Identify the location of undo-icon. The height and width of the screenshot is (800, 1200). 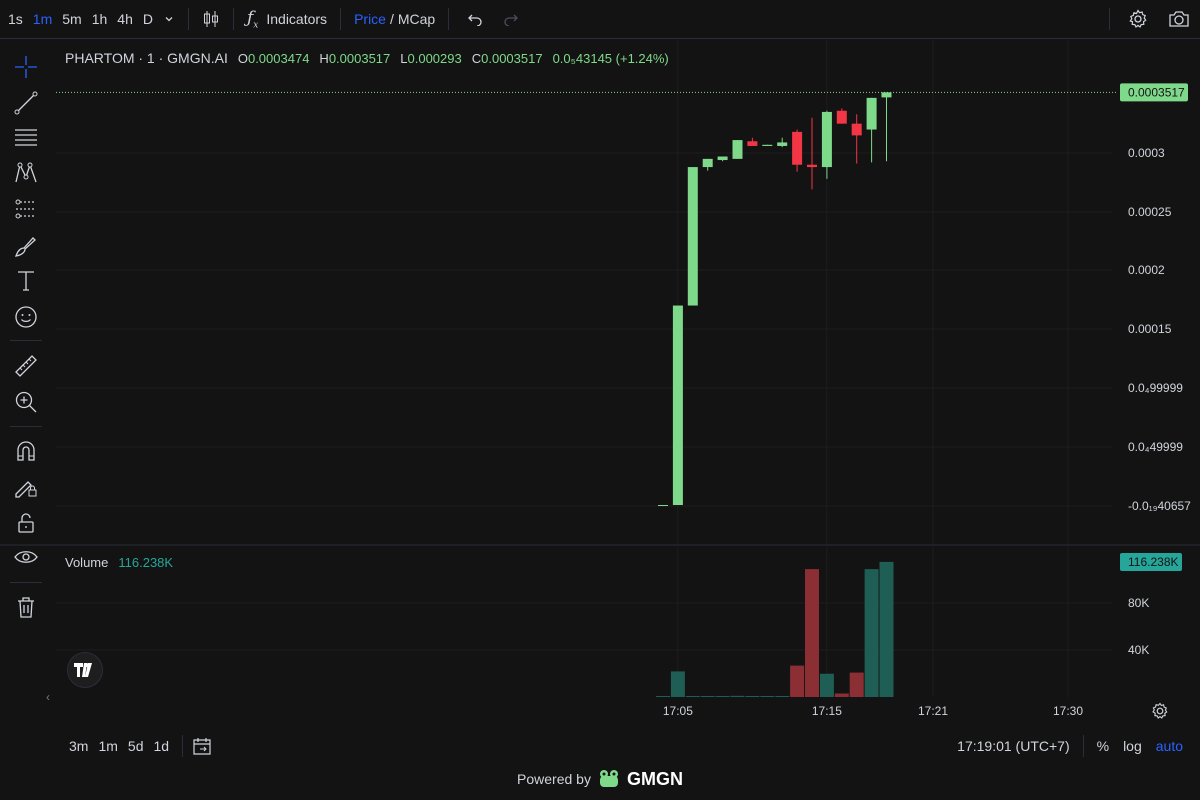
(475, 20).